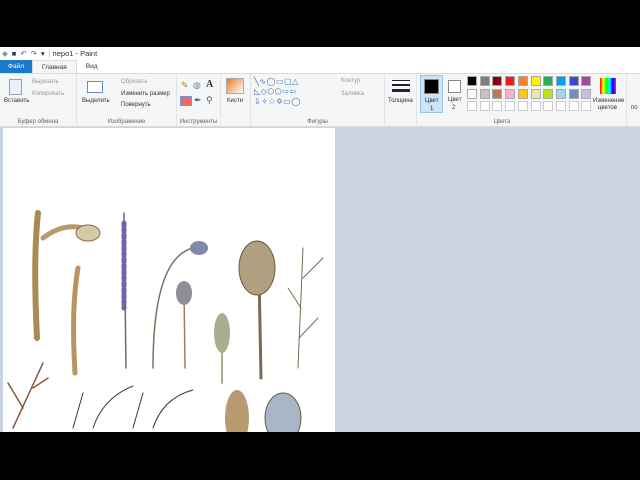  I want to click on tab-home: Главная, so click(54, 66).